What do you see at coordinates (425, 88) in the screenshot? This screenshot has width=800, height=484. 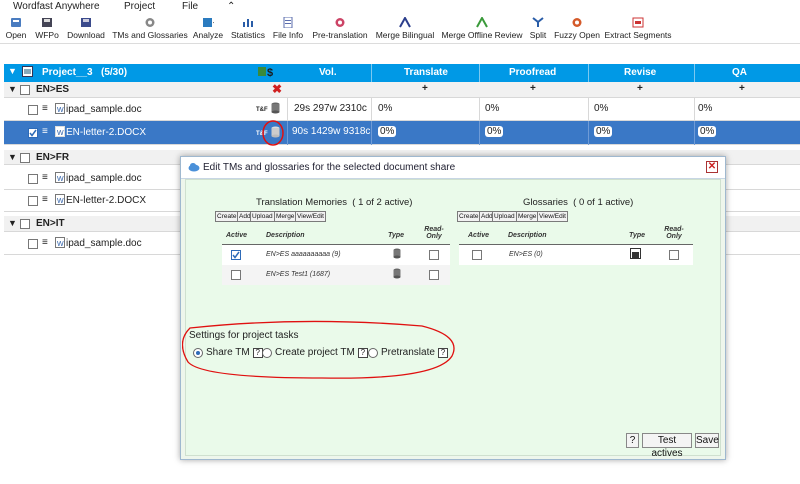 I see `add-translate-button: +` at bounding box center [425, 88].